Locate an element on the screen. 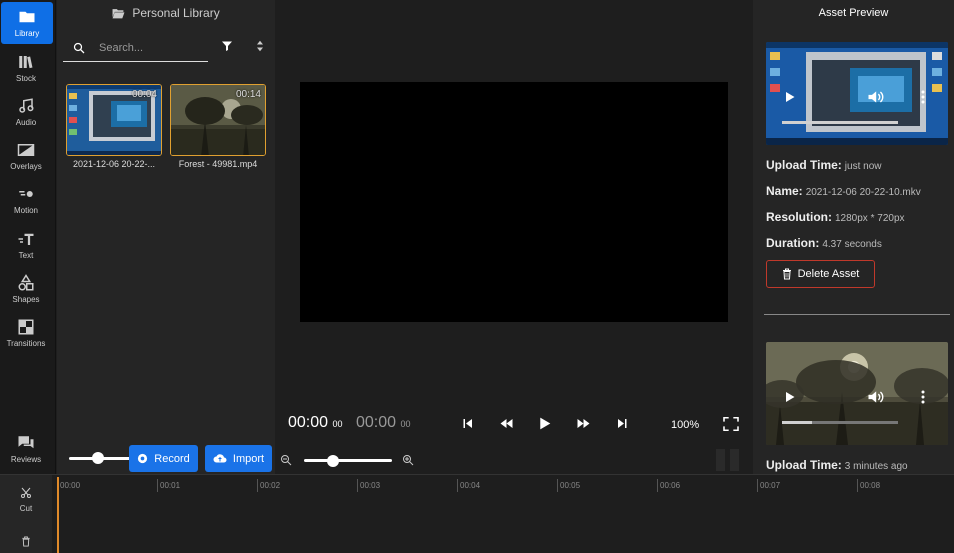 The width and height of the screenshot is (954, 553). resolution-row: Resolution: 1280px * 720px is located at coordinates (835, 217).